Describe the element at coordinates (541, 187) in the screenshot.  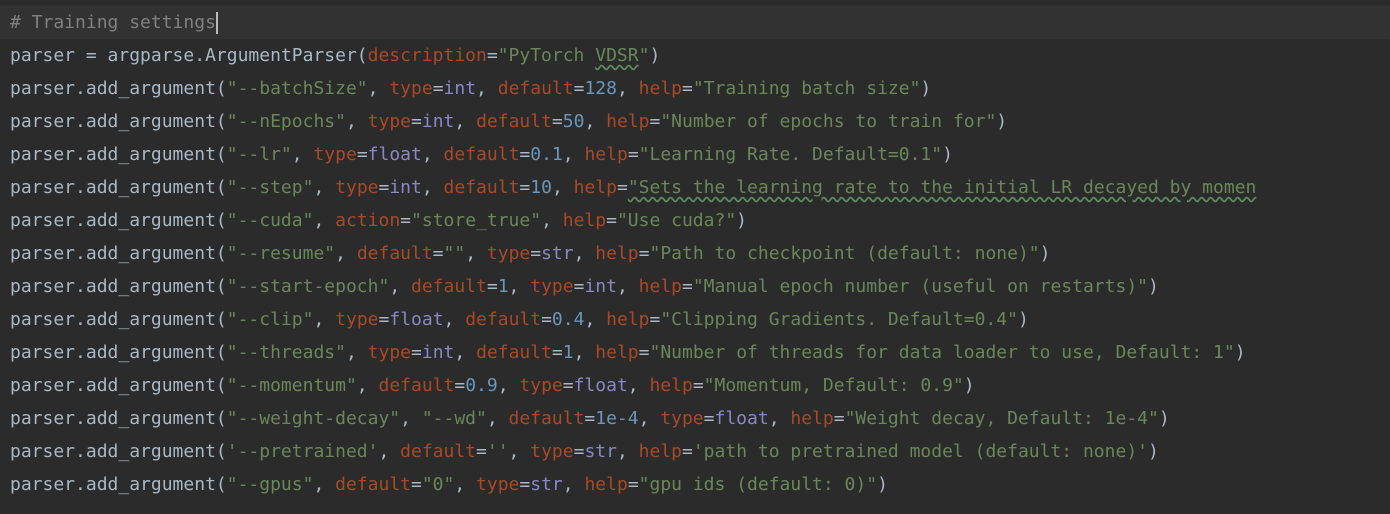
I see `number-token: 10` at that location.